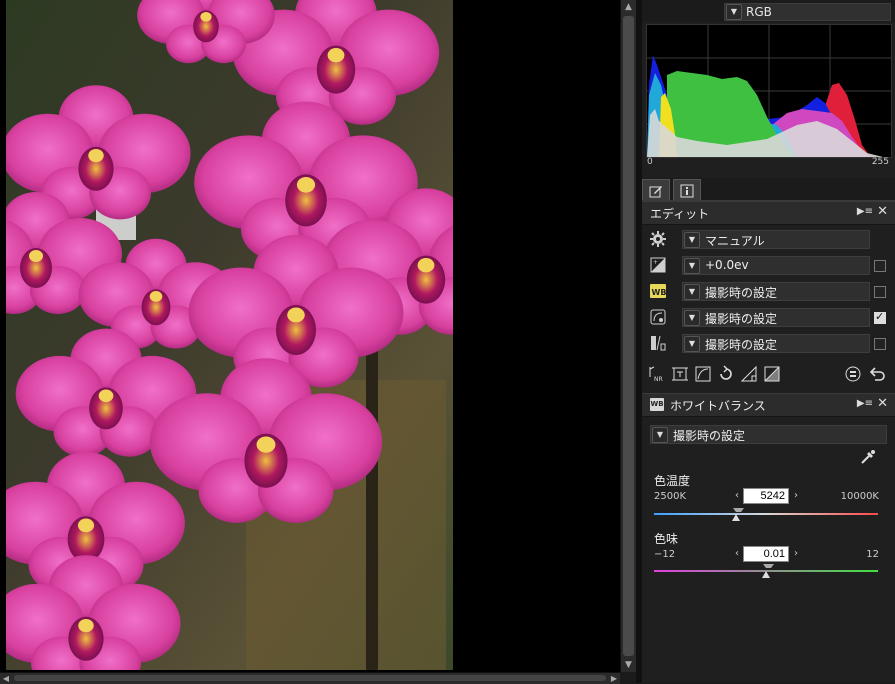 The width and height of the screenshot is (895, 684). Describe the element at coordinates (776, 239) in the screenshot. I see `adjustment-mode-select: ▼ マニュアル` at that location.